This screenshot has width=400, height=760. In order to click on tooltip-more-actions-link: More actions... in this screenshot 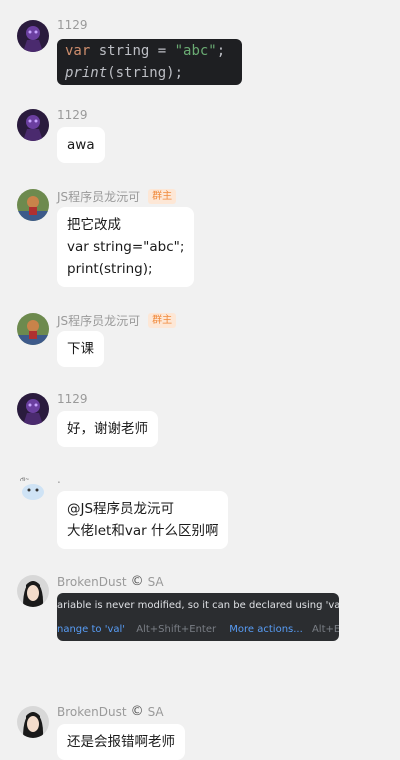, I will do `click(266, 629)`.